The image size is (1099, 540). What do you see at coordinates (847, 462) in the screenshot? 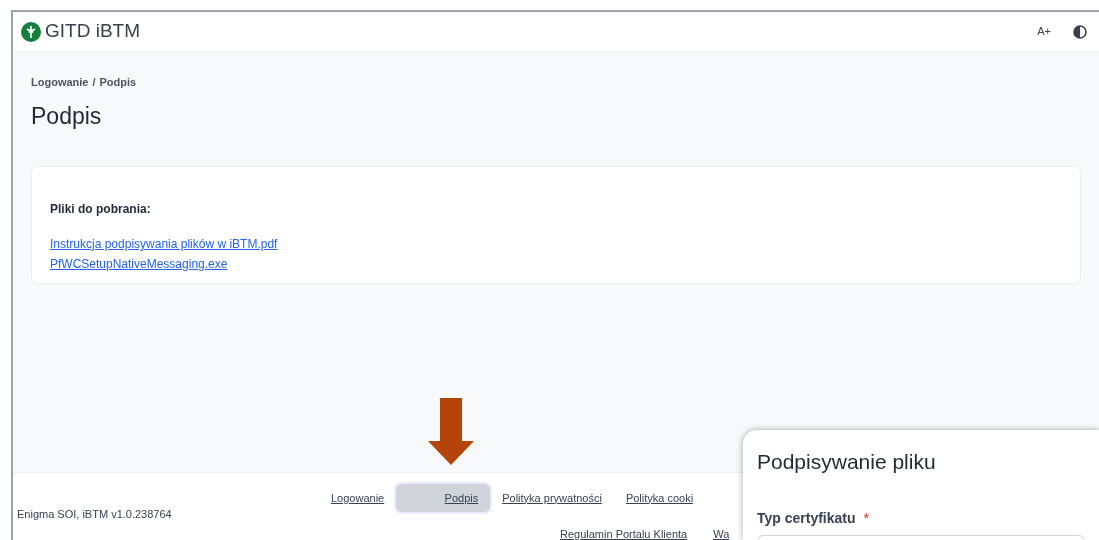
I see `dialog-title: Podpisywanie pliku` at bounding box center [847, 462].